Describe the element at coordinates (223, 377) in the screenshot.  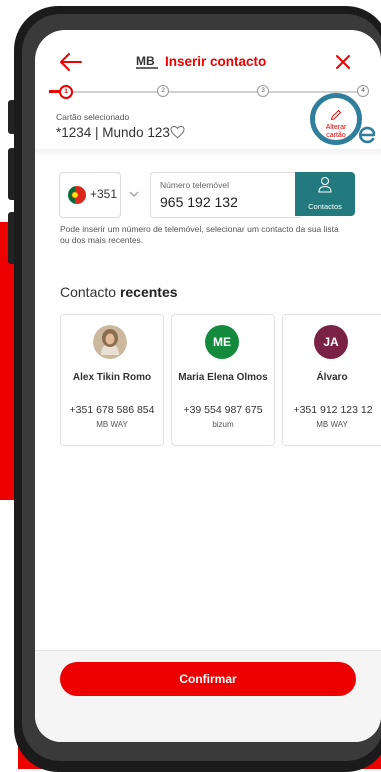
I see `contact-name: Maria Elena Olmos` at that location.